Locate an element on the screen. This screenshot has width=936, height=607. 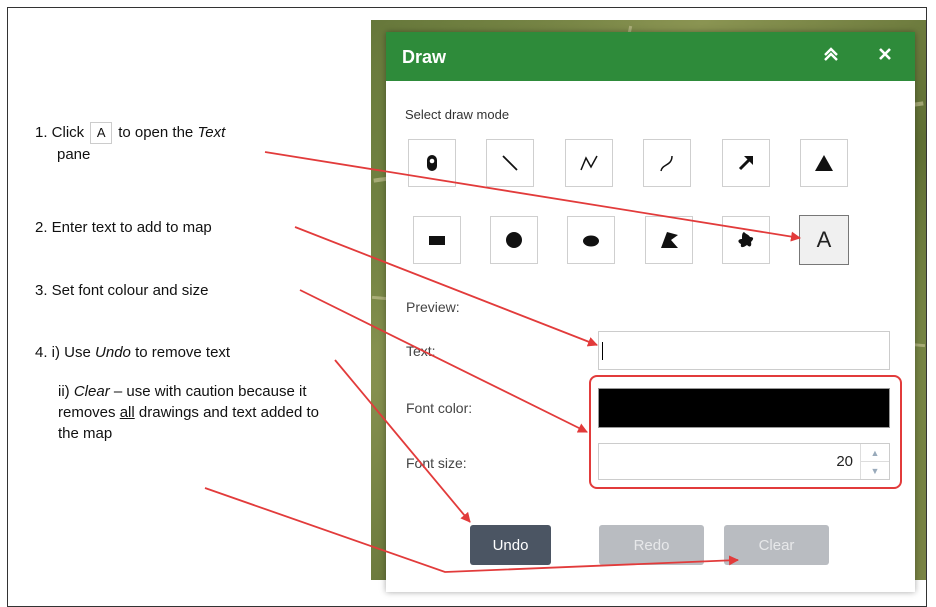
ellipse-icon is located at coordinates (591, 241).